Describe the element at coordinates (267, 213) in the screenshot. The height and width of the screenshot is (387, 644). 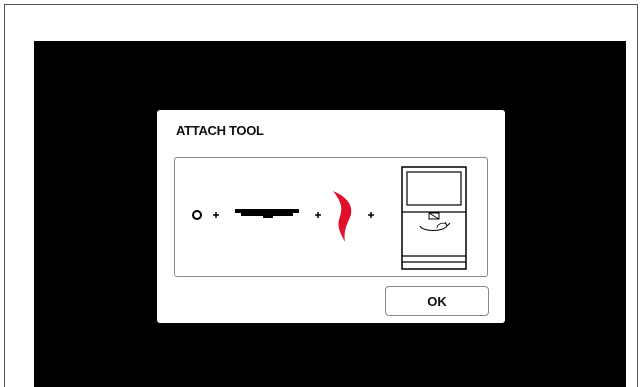
I see `tool-bar-icon` at that location.